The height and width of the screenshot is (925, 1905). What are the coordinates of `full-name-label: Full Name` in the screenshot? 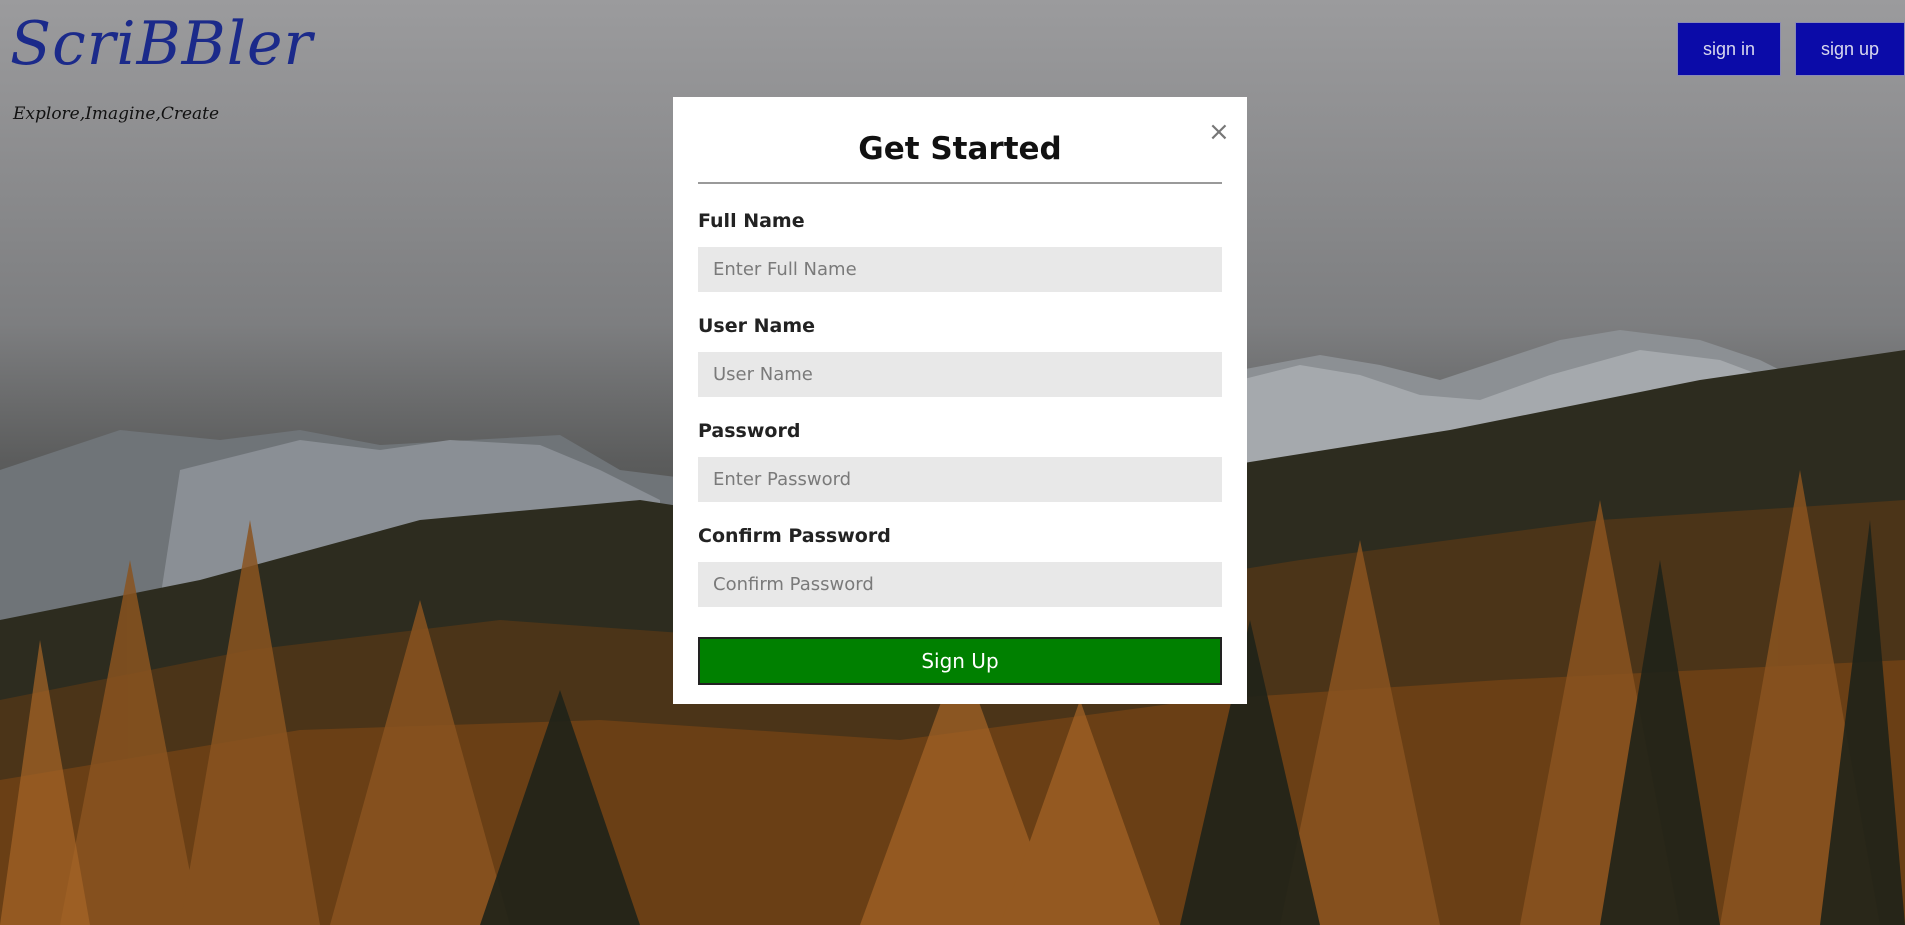 It's located at (751, 221).